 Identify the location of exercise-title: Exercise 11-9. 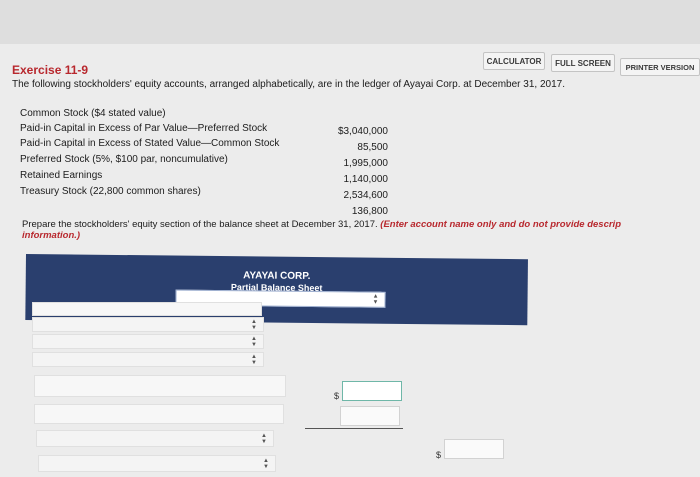
(50, 70).